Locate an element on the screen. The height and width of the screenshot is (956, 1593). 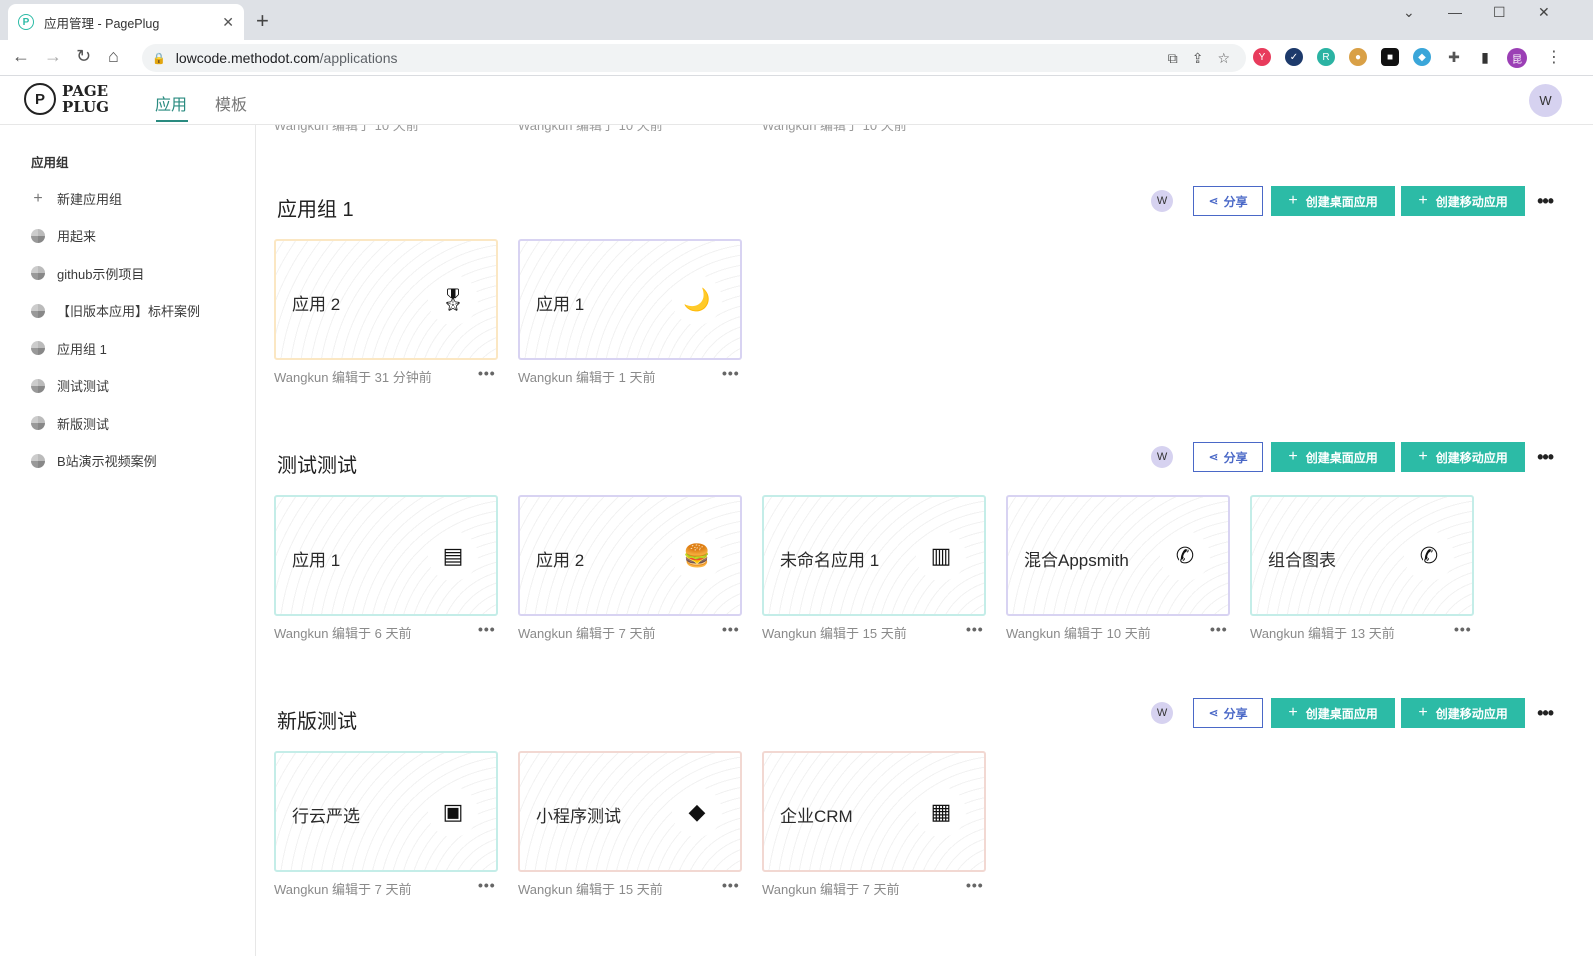
url-path: /applications is located at coordinates (358, 58).